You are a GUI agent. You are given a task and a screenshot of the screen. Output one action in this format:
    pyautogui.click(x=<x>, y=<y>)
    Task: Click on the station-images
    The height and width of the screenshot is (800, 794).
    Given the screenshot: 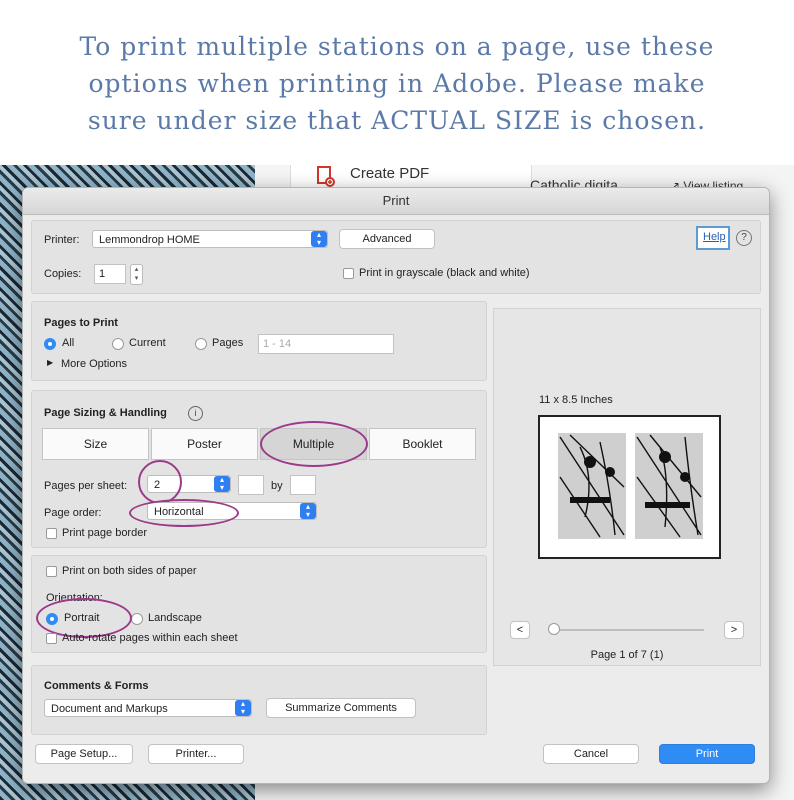 What is the action you would take?
    pyautogui.click(x=630, y=486)
    